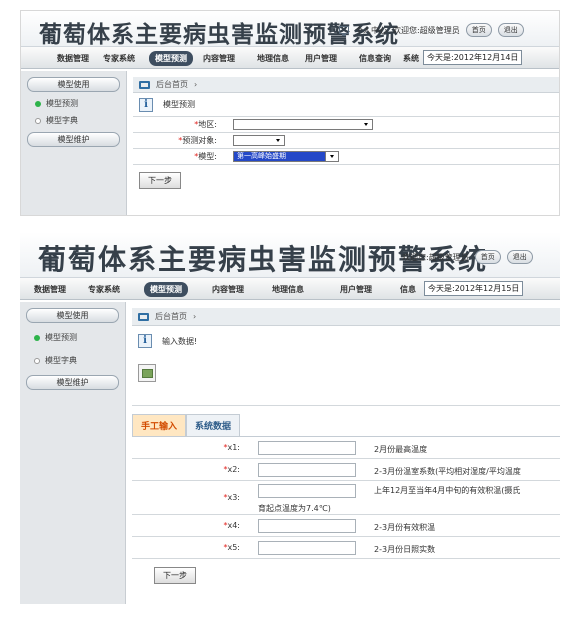  What do you see at coordinates (447, 471) in the screenshot?
I see `x2-description: 2-3月份温室系数(平均相对湿度/平均温度` at bounding box center [447, 471].